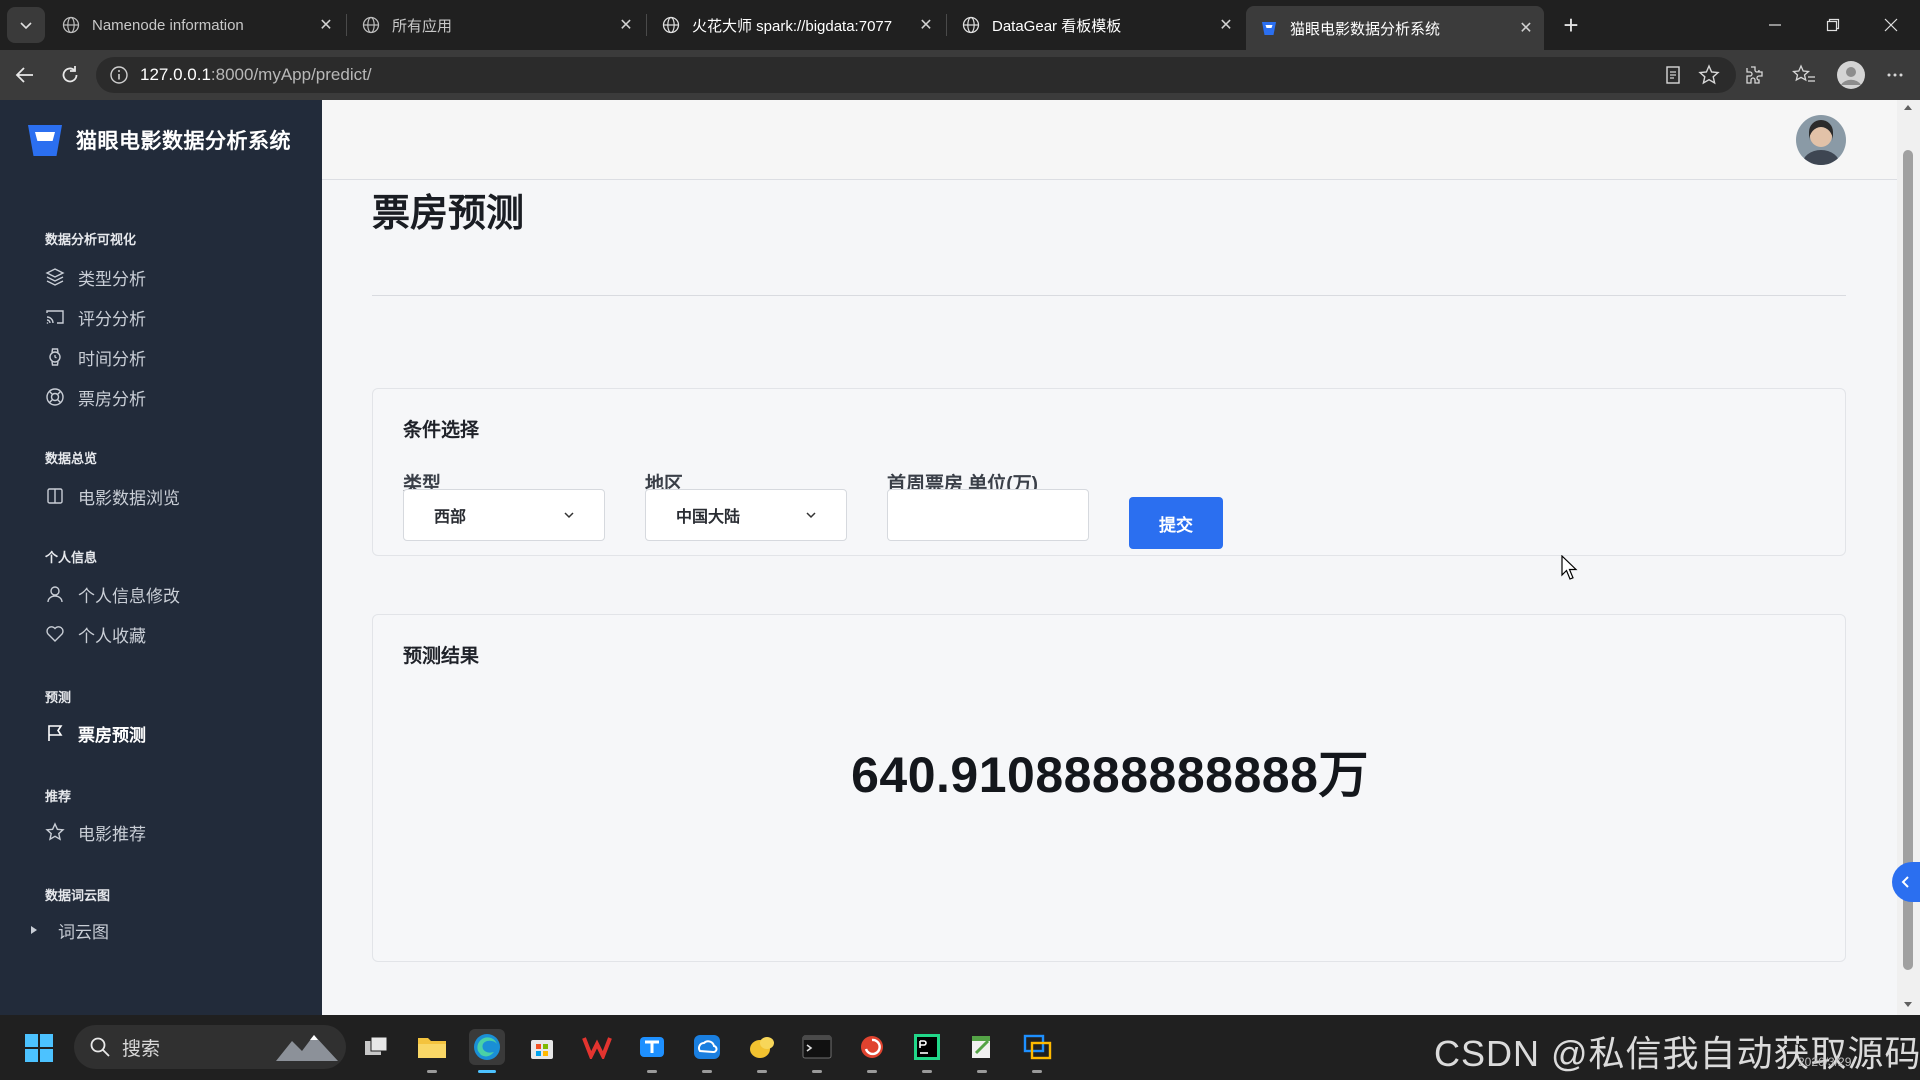 The height and width of the screenshot is (1080, 1920). What do you see at coordinates (916, 75) in the screenshot?
I see `address-bar: 127.0.0.1:8000/myApp/predict/` at bounding box center [916, 75].